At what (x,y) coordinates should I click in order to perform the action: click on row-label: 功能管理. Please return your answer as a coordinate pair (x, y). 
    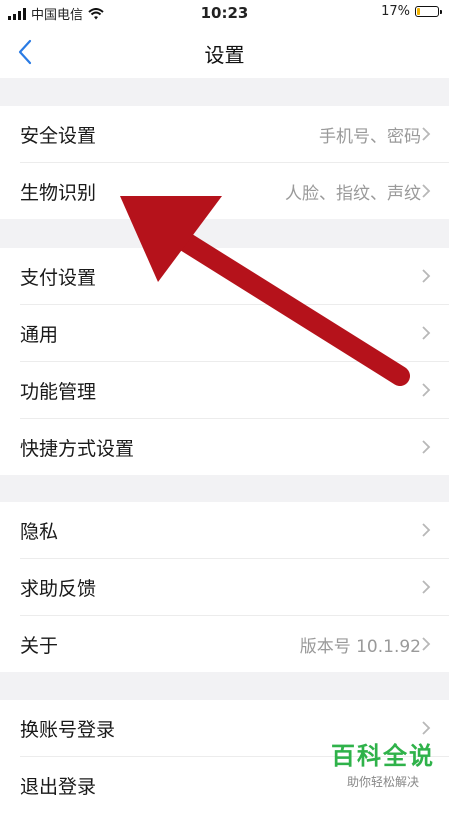
    Looking at the image, I should click on (58, 392).